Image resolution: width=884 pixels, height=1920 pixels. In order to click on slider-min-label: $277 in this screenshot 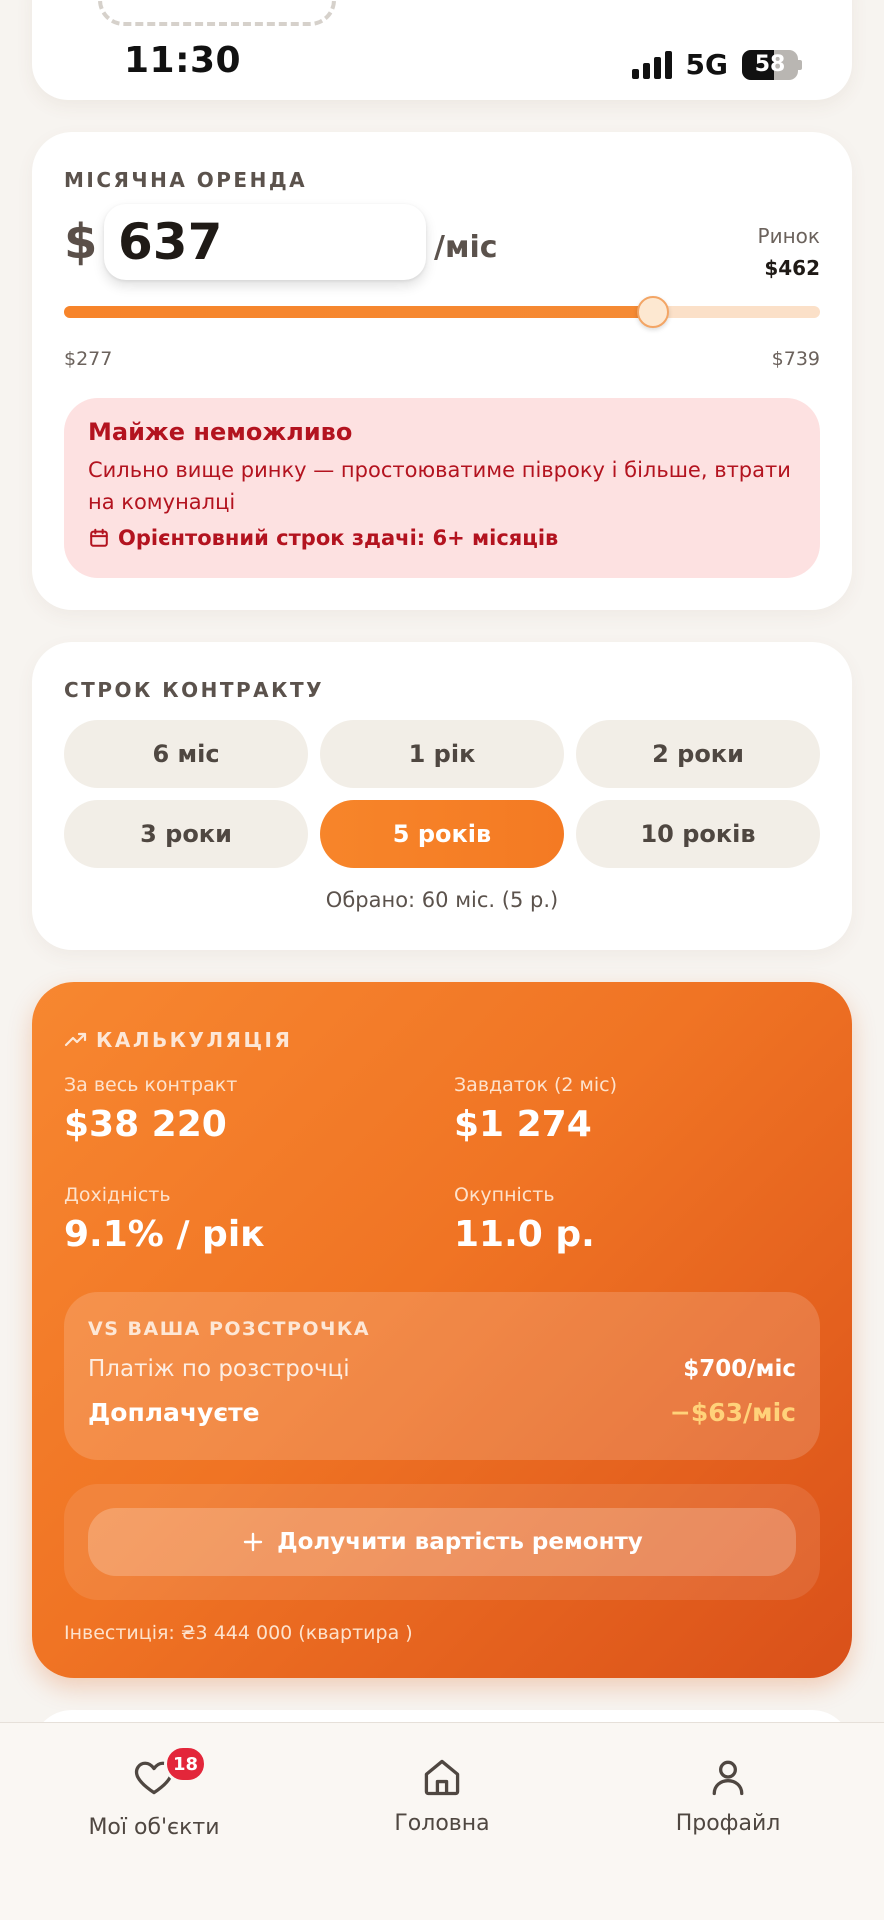, I will do `click(88, 359)`.